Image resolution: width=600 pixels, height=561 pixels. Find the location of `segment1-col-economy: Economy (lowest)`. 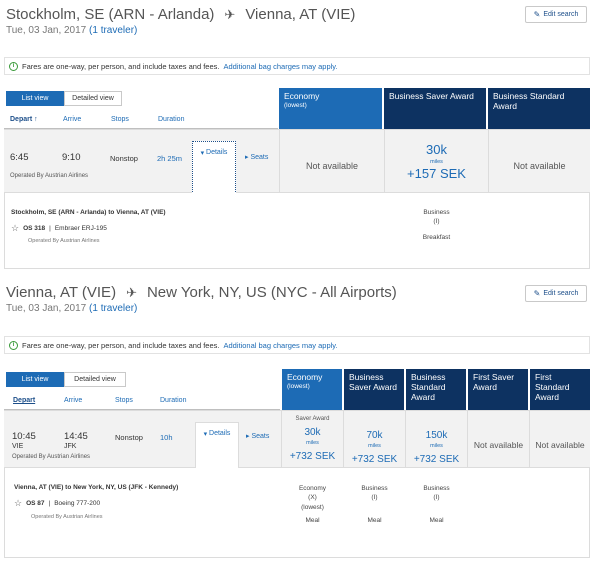

segment1-col-economy: Economy (lowest) is located at coordinates (330, 108).